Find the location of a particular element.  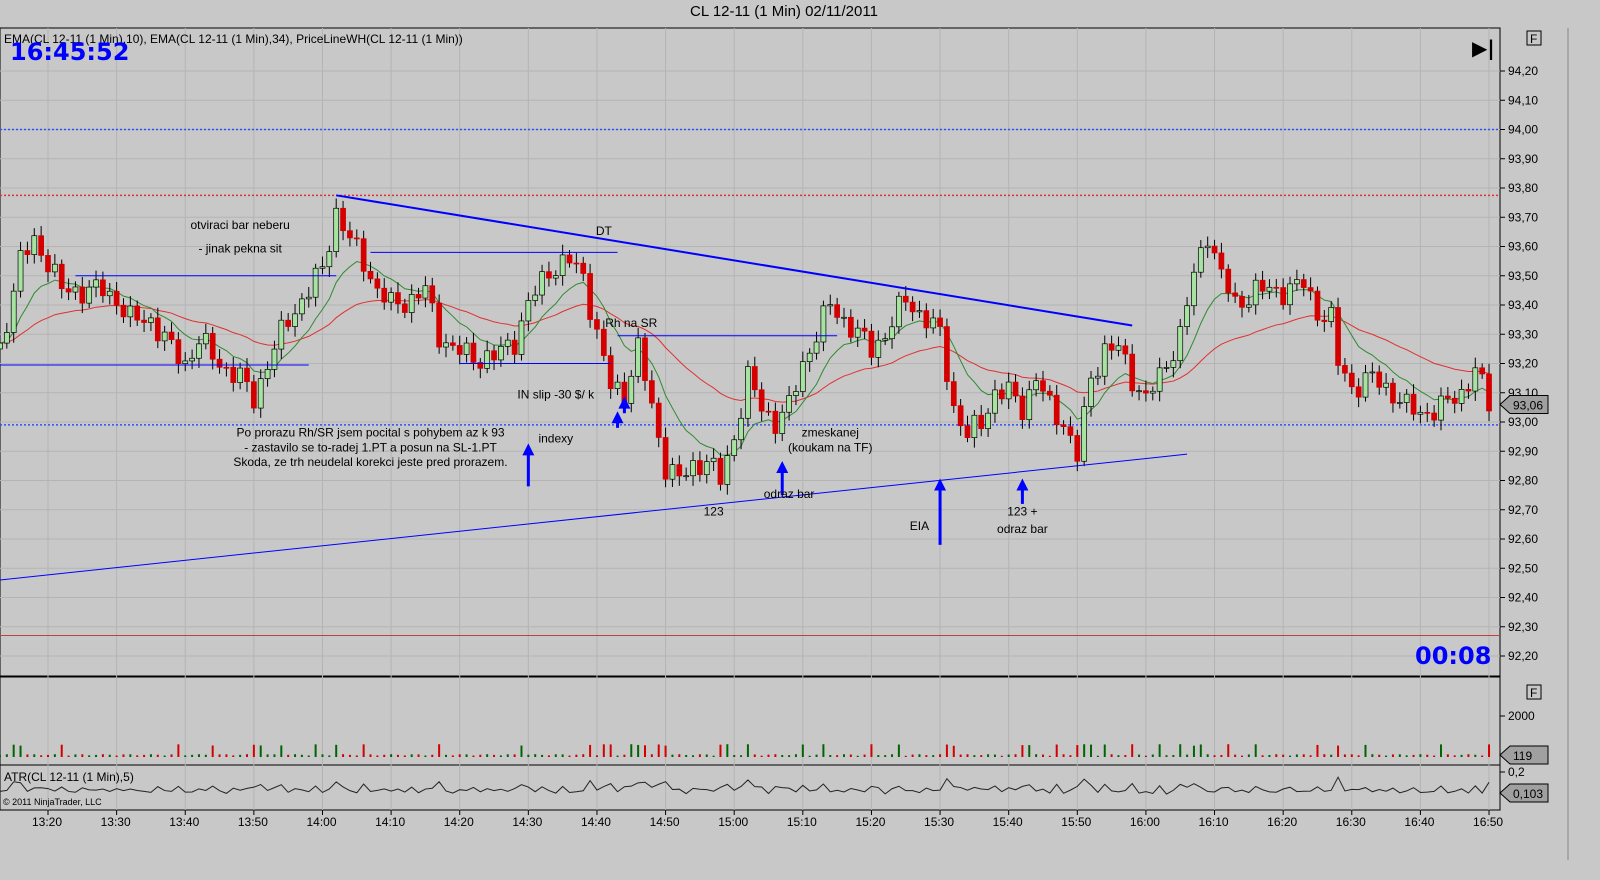

price-tick-label: 93,20 is located at coordinates (1523, 364).